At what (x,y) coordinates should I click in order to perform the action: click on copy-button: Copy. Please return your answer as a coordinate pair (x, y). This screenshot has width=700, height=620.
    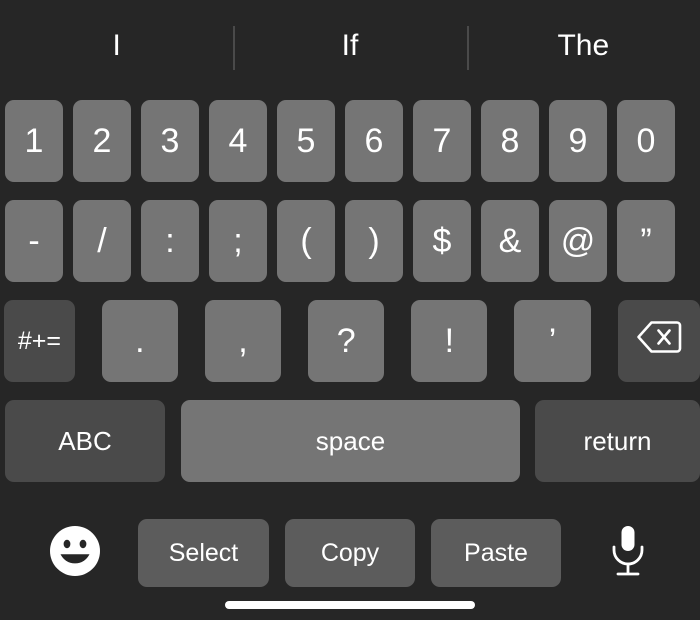
    Looking at the image, I should click on (350, 553).